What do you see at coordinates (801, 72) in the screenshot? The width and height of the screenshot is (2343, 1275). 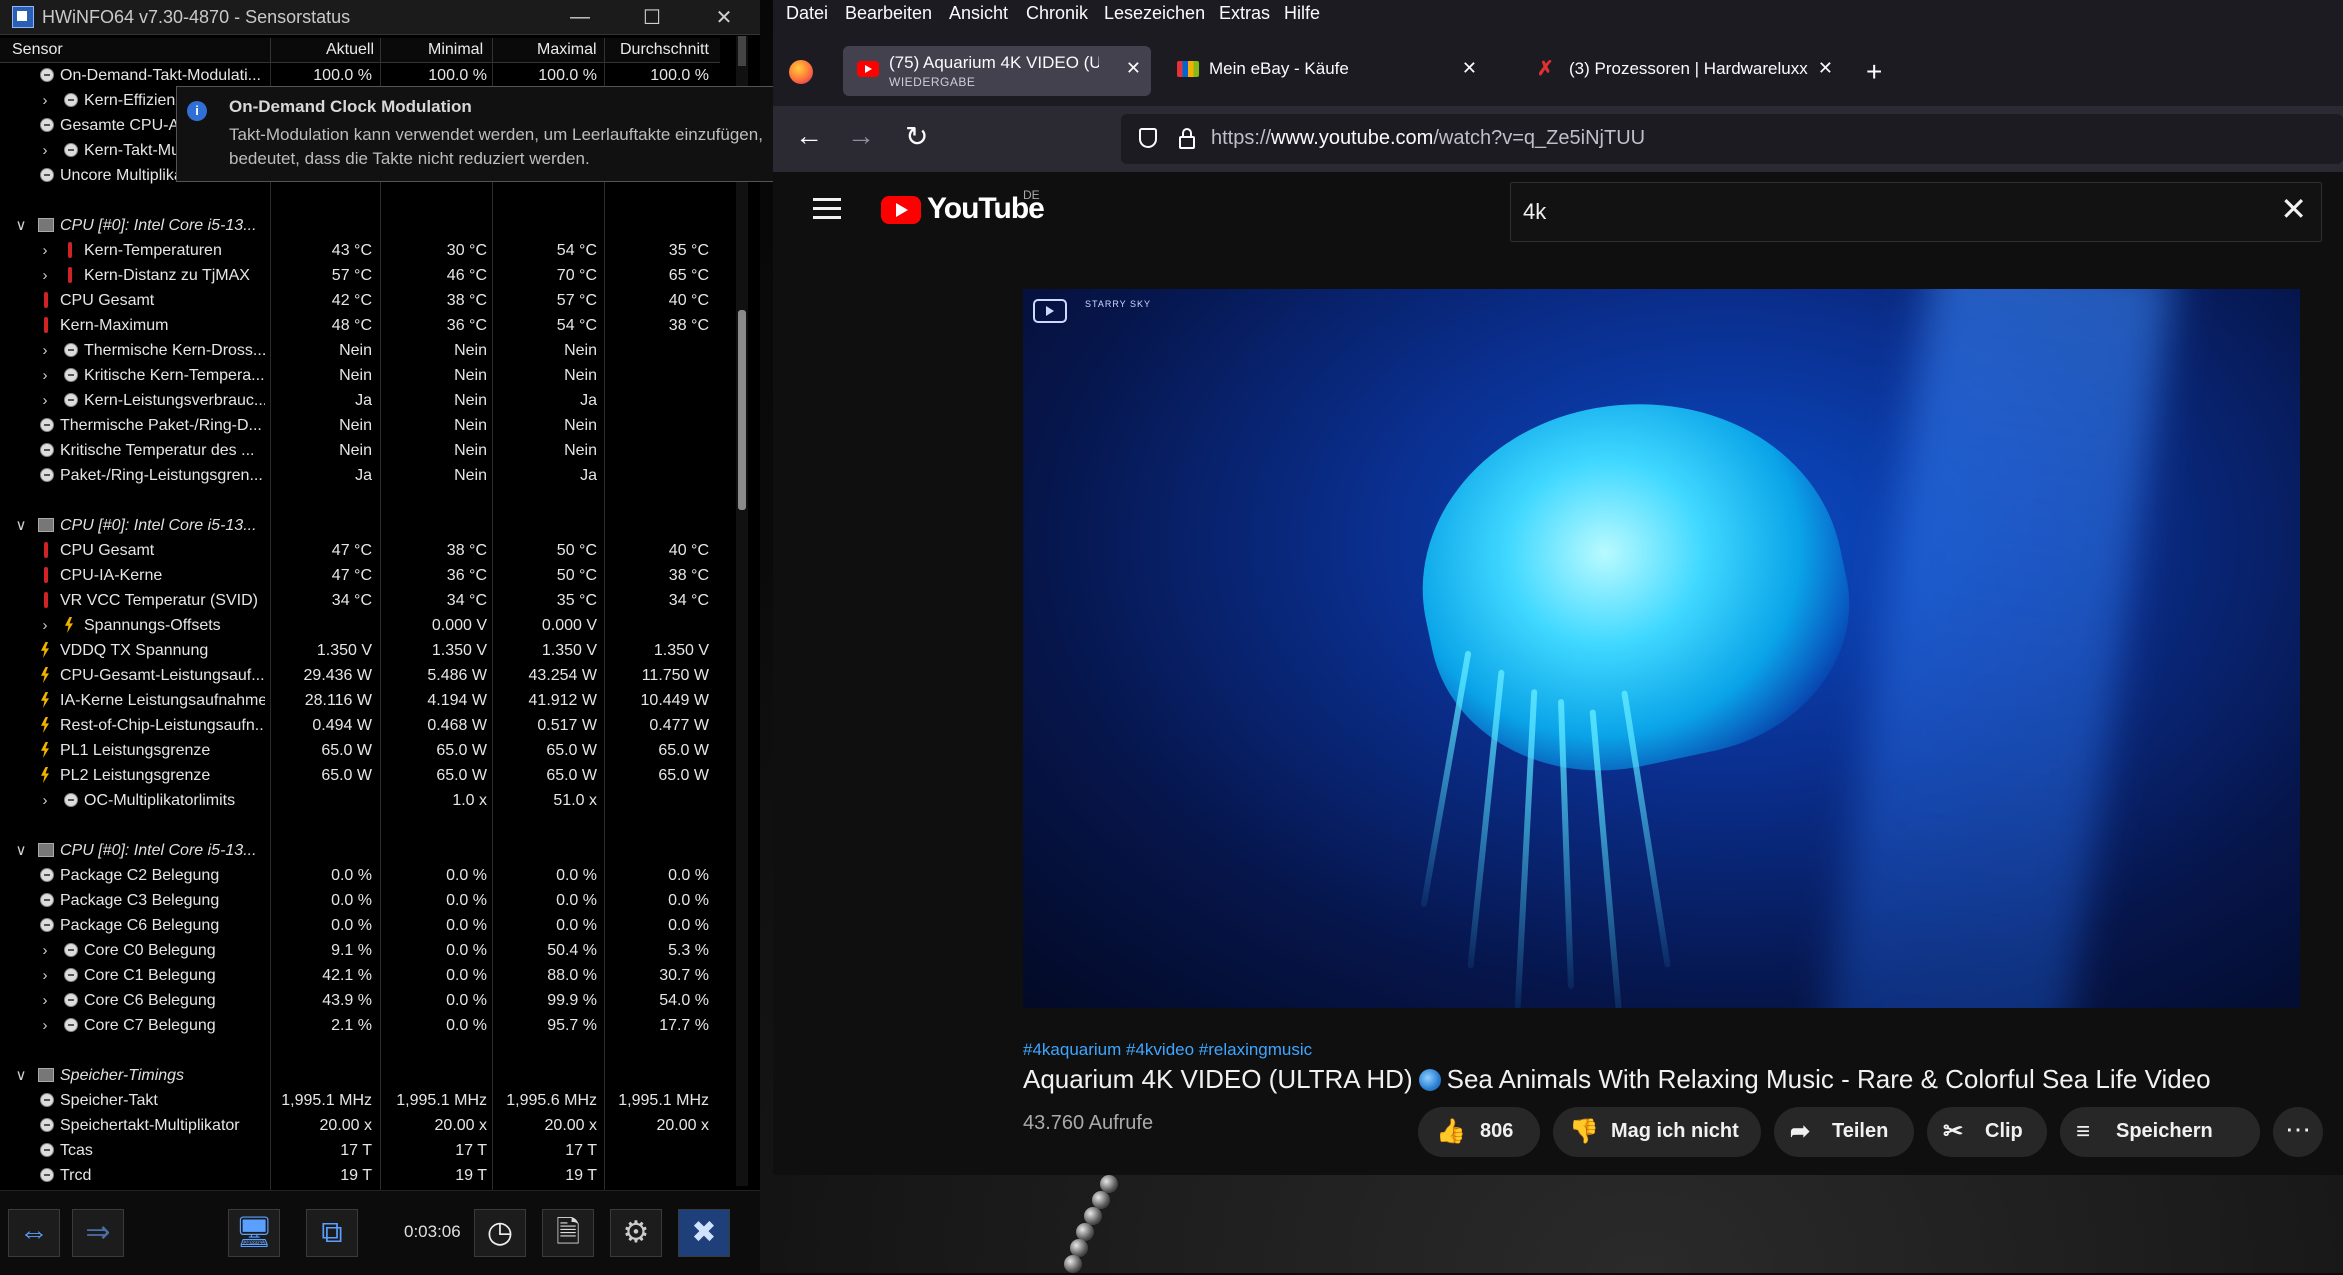 I see `firefox-logo-icon` at bounding box center [801, 72].